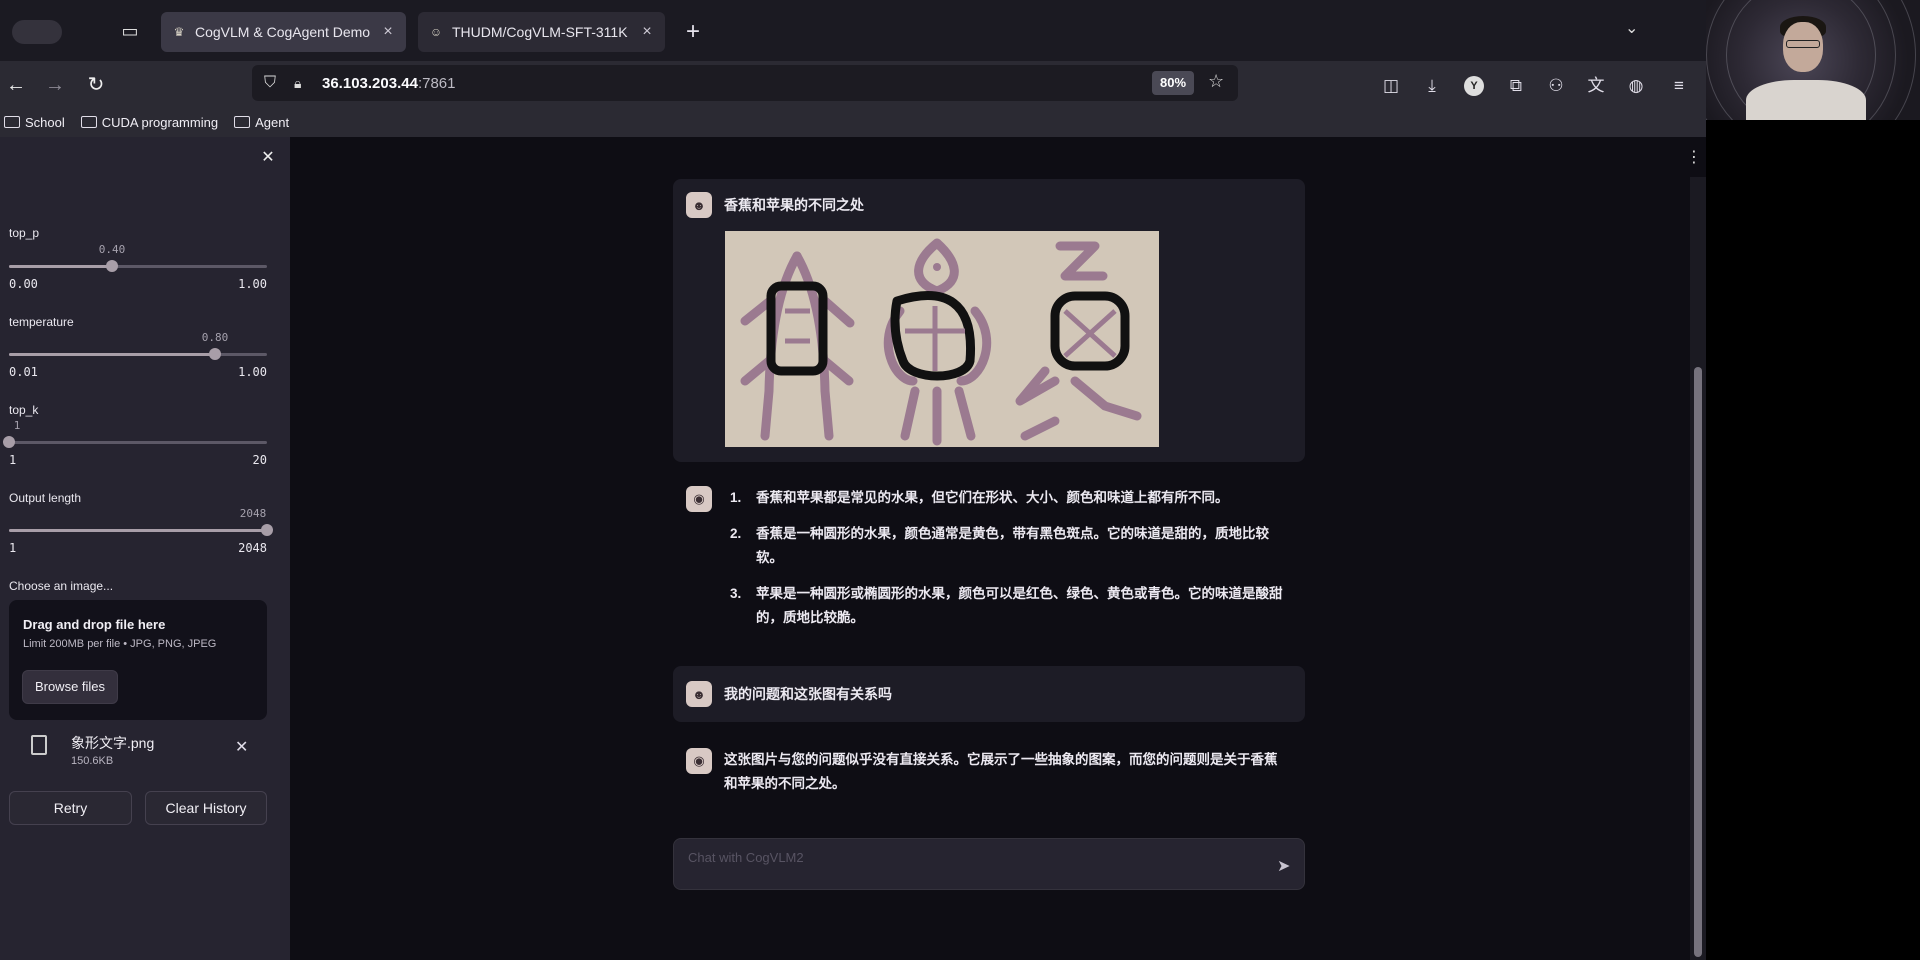  What do you see at coordinates (55, 85) in the screenshot?
I see `forward-icon: →` at bounding box center [55, 85].